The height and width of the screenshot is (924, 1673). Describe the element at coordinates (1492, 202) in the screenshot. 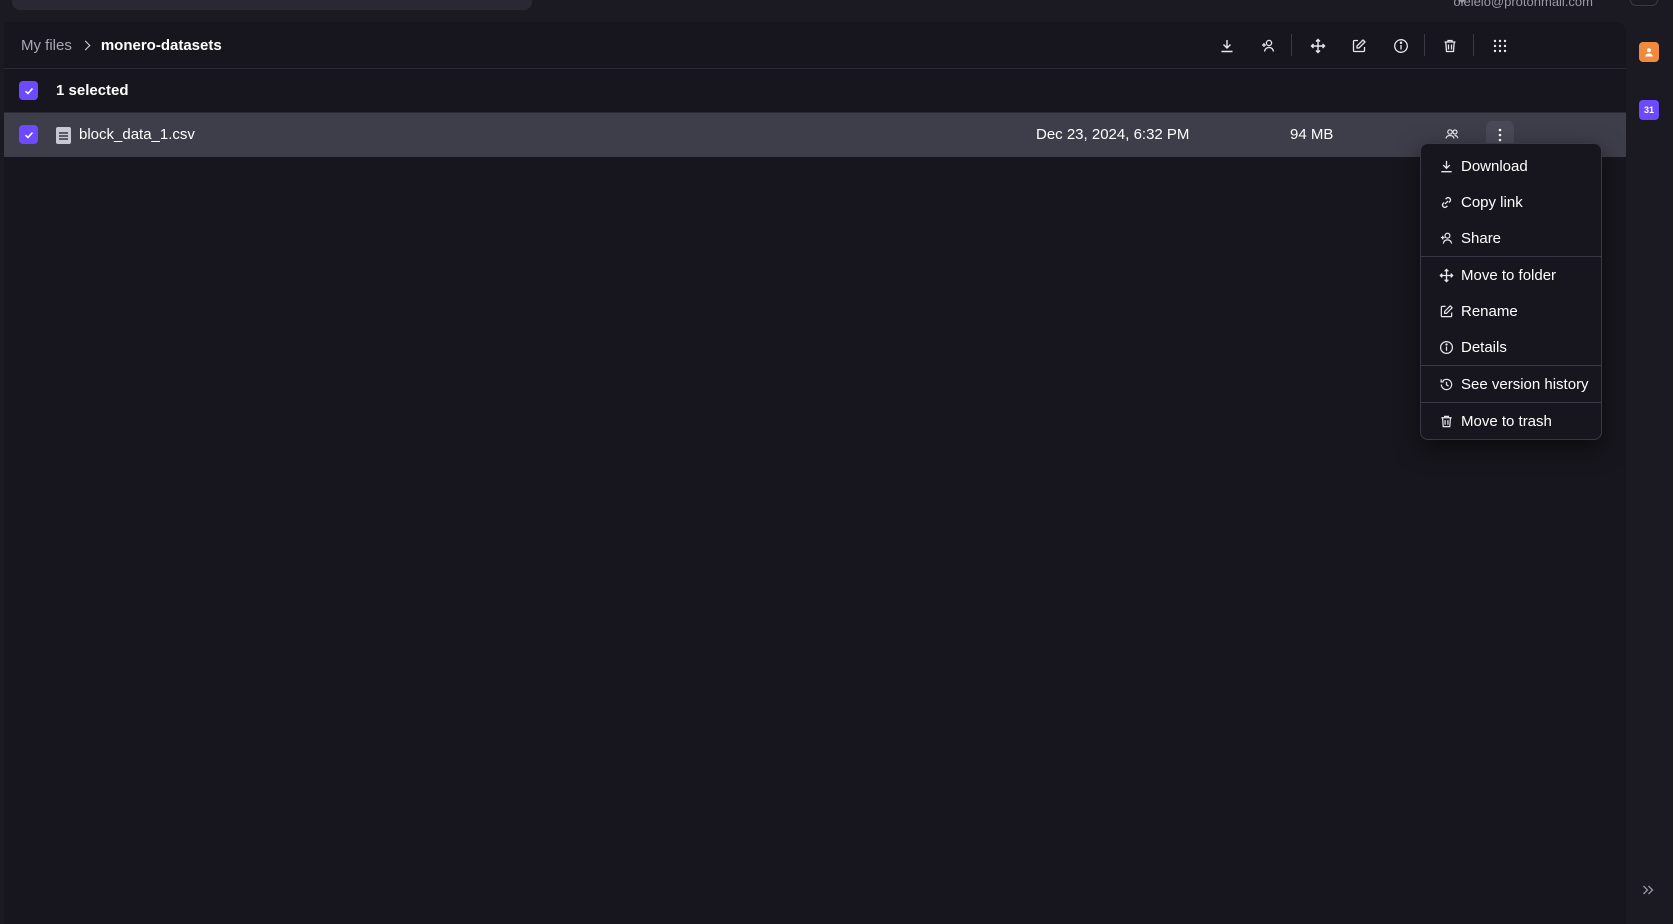

I see `menu-item-label: Copy link` at that location.